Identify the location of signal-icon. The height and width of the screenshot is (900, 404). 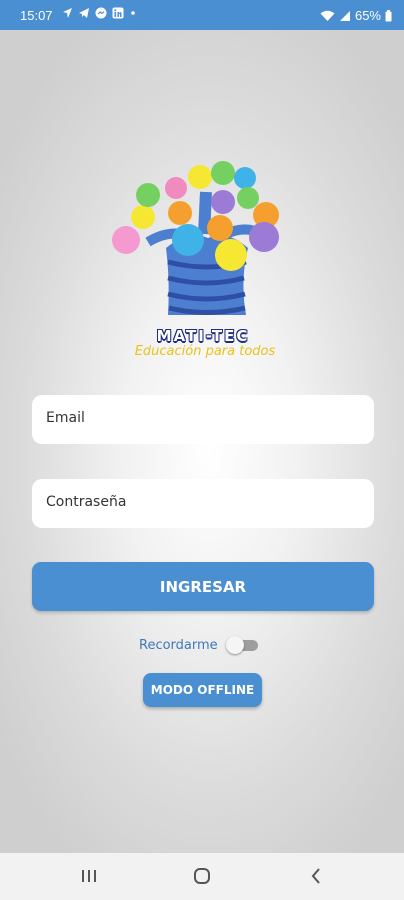
(344, 15).